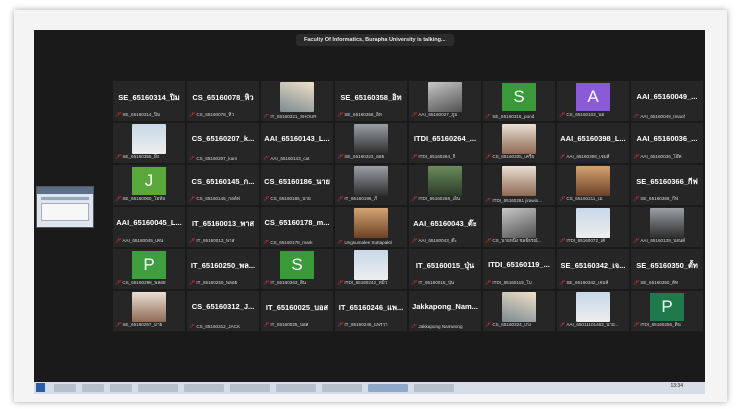  Describe the element at coordinates (217, 282) in the screenshot. I see `participant-name-label: IT_65160250_พลอย` at that location.